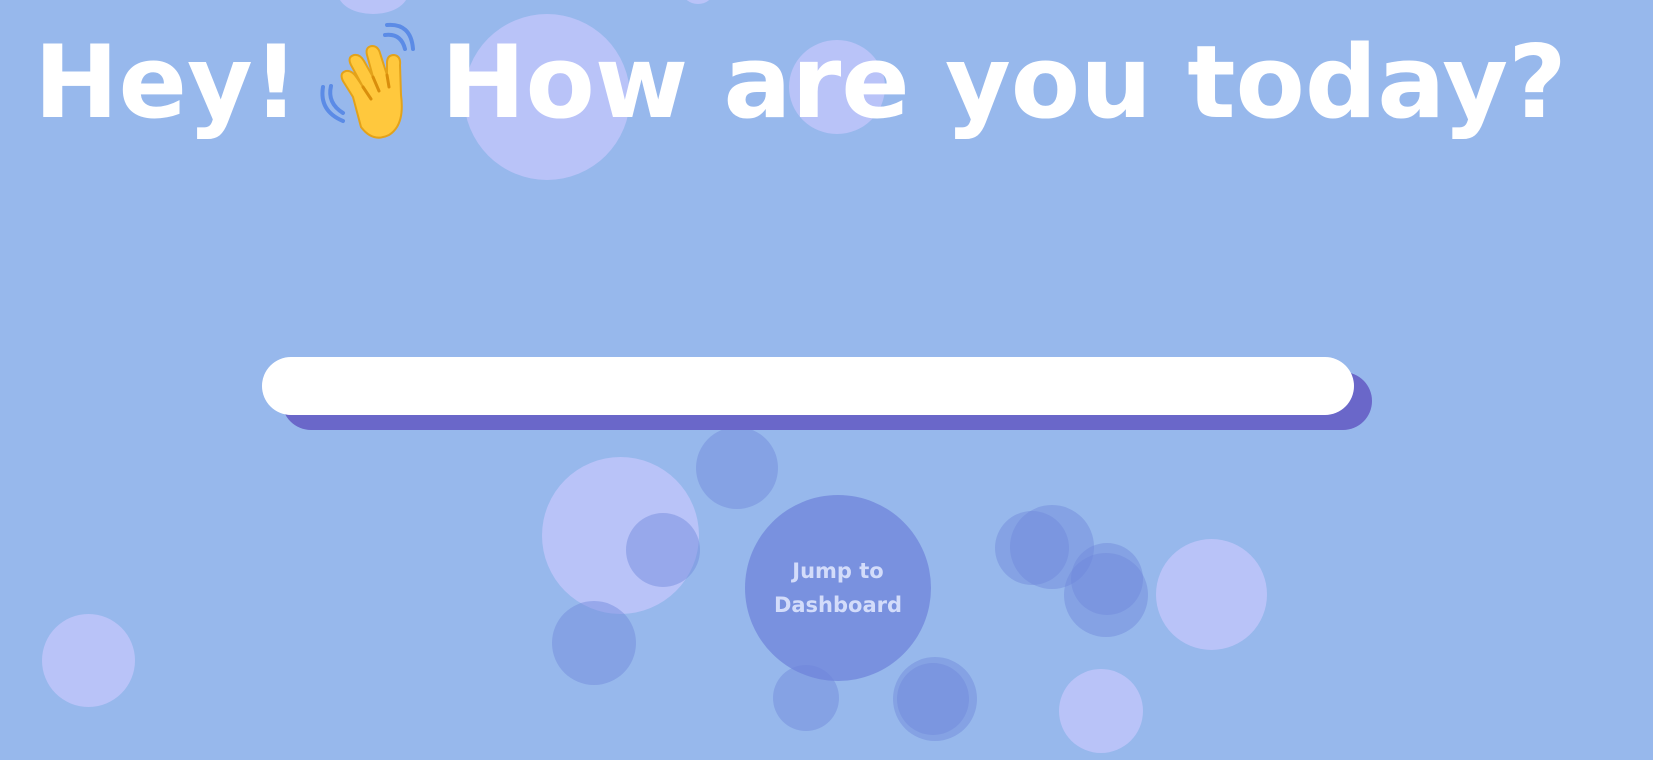 This screenshot has width=1653, height=760. What do you see at coordinates (166, 82) in the screenshot?
I see `greeting-text: Hey!` at bounding box center [166, 82].